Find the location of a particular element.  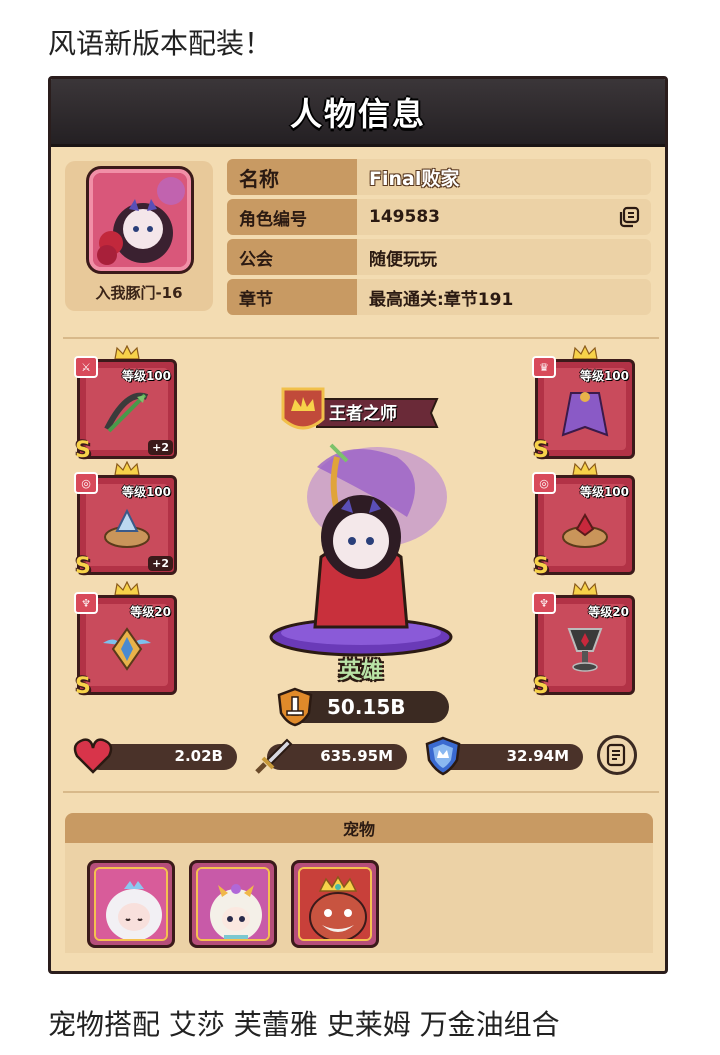

heart-icon is located at coordinates (93, 756).